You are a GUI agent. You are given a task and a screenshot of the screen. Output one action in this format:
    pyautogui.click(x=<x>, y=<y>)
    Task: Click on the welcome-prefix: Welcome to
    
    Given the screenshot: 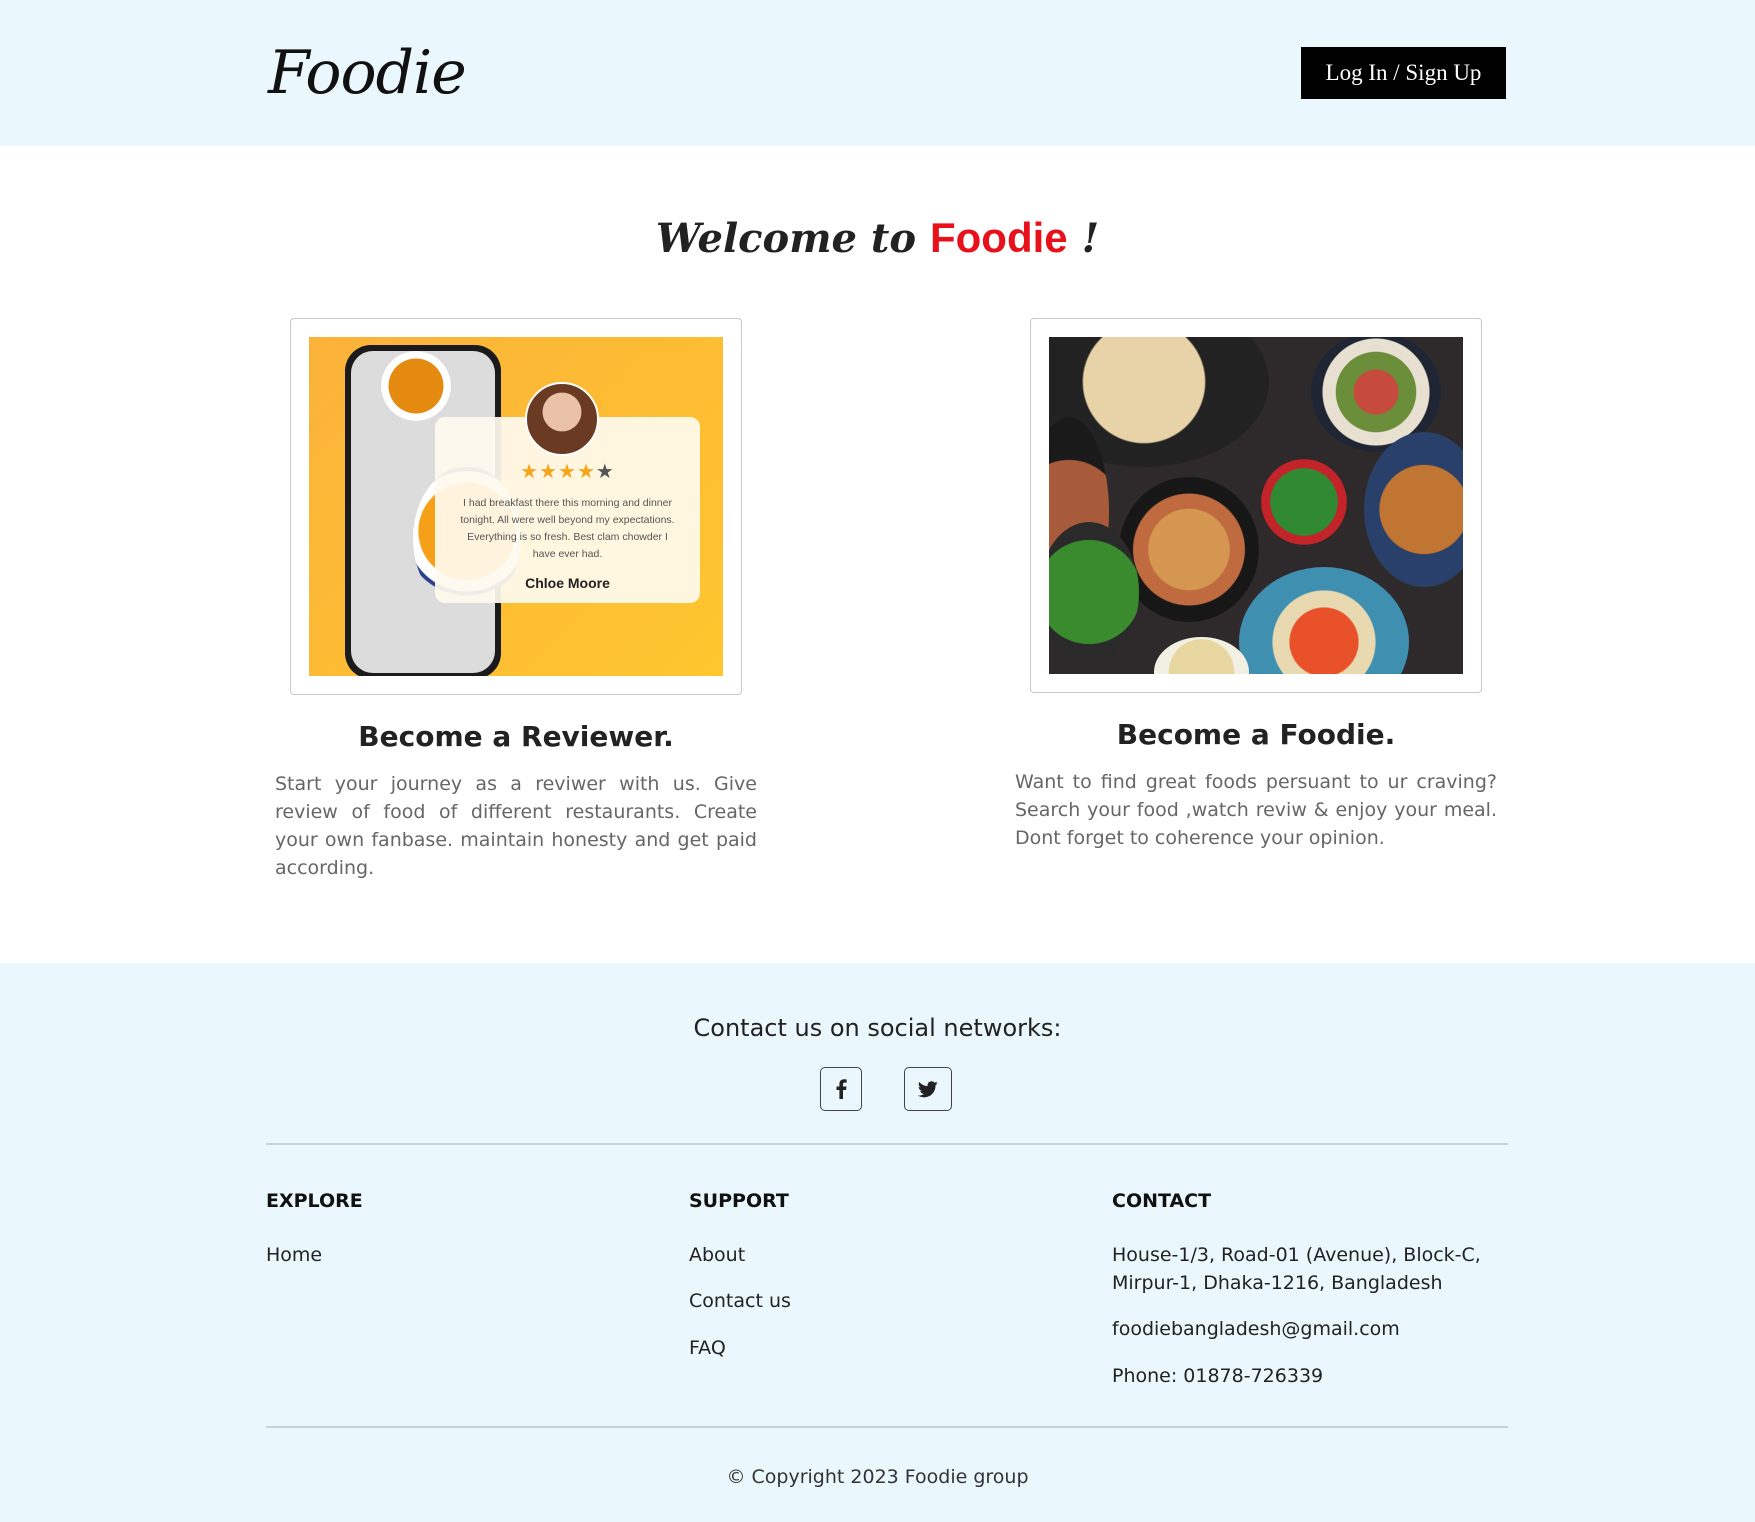 What is the action you would take?
    pyautogui.click(x=792, y=238)
    